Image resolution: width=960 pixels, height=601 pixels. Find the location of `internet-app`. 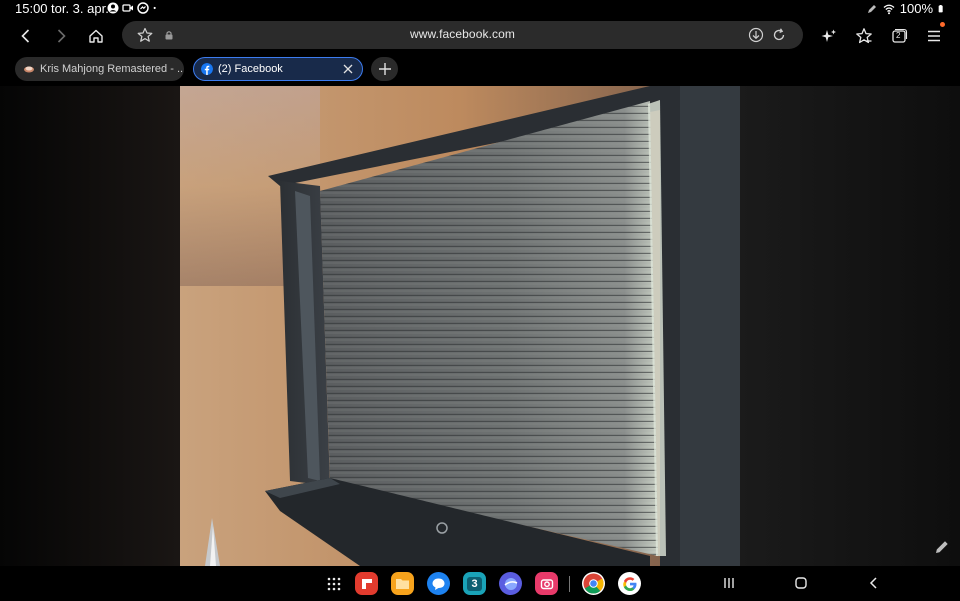

internet-app is located at coordinates (510, 583).